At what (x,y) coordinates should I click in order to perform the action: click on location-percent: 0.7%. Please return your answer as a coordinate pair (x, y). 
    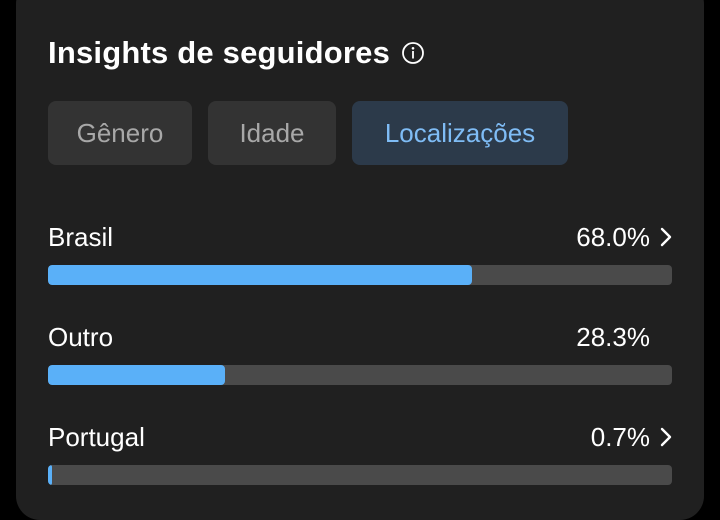
    Looking at the image, I should click on (620, 437).